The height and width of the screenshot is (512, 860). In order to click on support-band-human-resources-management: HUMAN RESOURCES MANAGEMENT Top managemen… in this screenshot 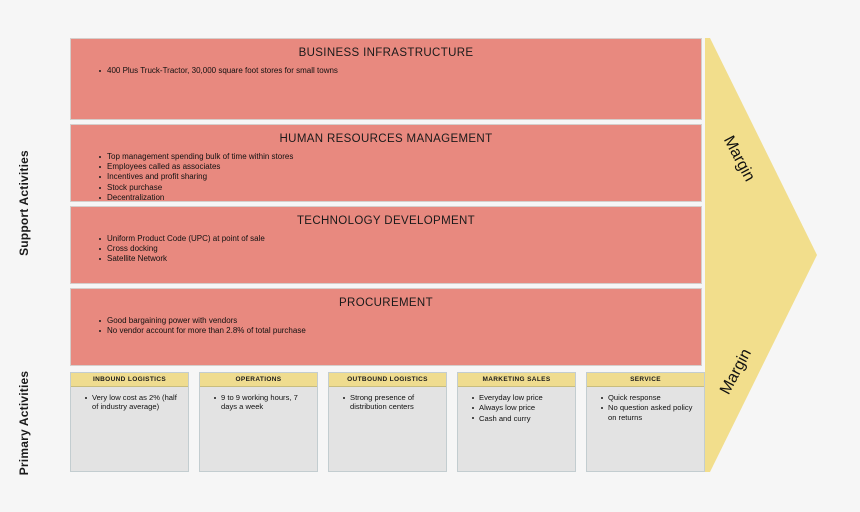, I will do `click(386, 163)`.